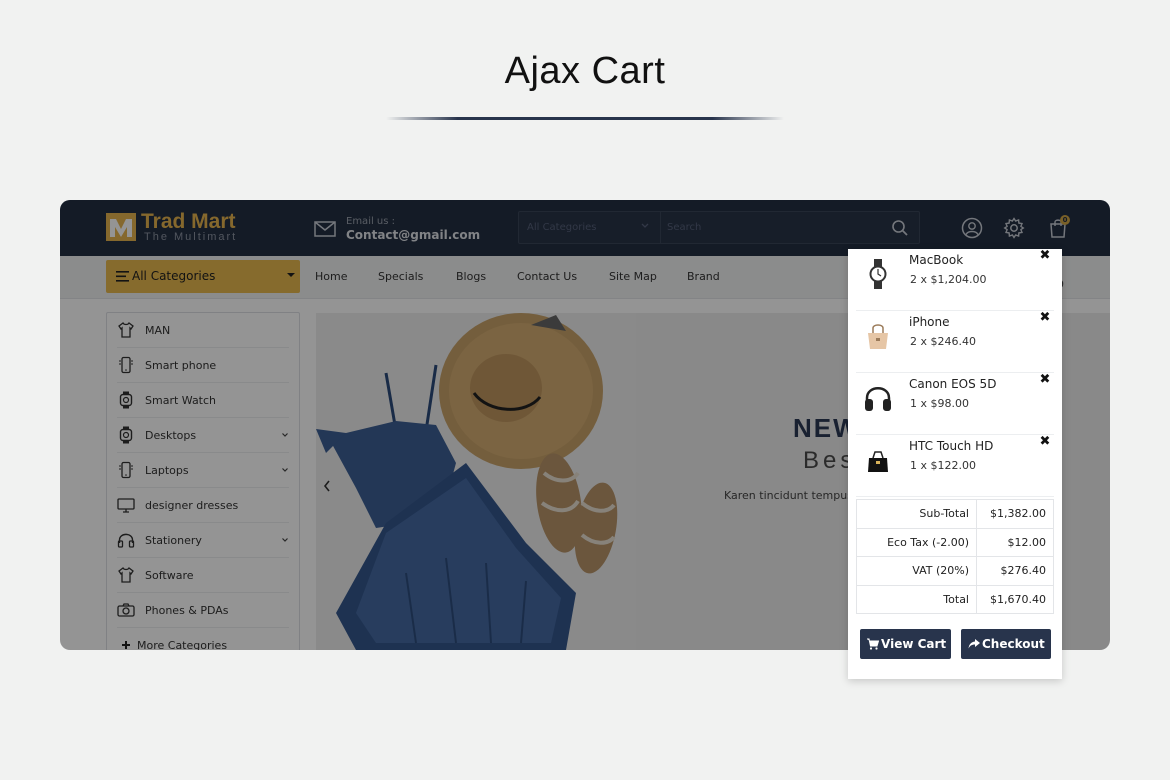 This screenshot has width=1170, height=780. Describe the element at coordinates (916, 571) in the screenshot. I see `totals-label: VAT (20%)` at that location.